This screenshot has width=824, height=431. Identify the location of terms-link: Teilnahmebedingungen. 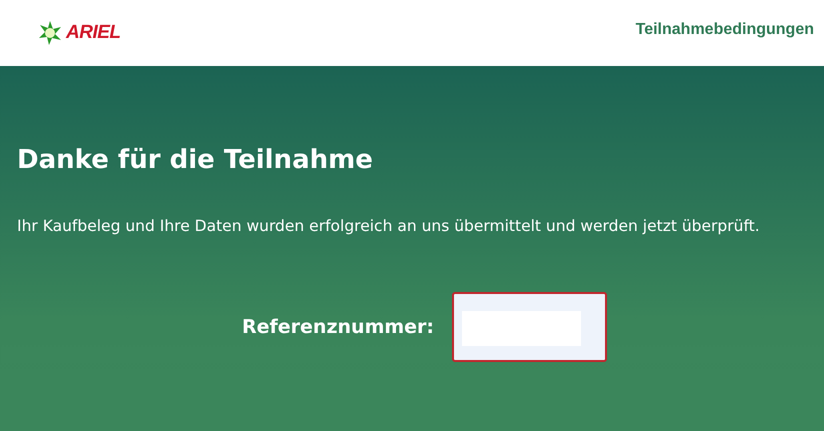
(725, 30).